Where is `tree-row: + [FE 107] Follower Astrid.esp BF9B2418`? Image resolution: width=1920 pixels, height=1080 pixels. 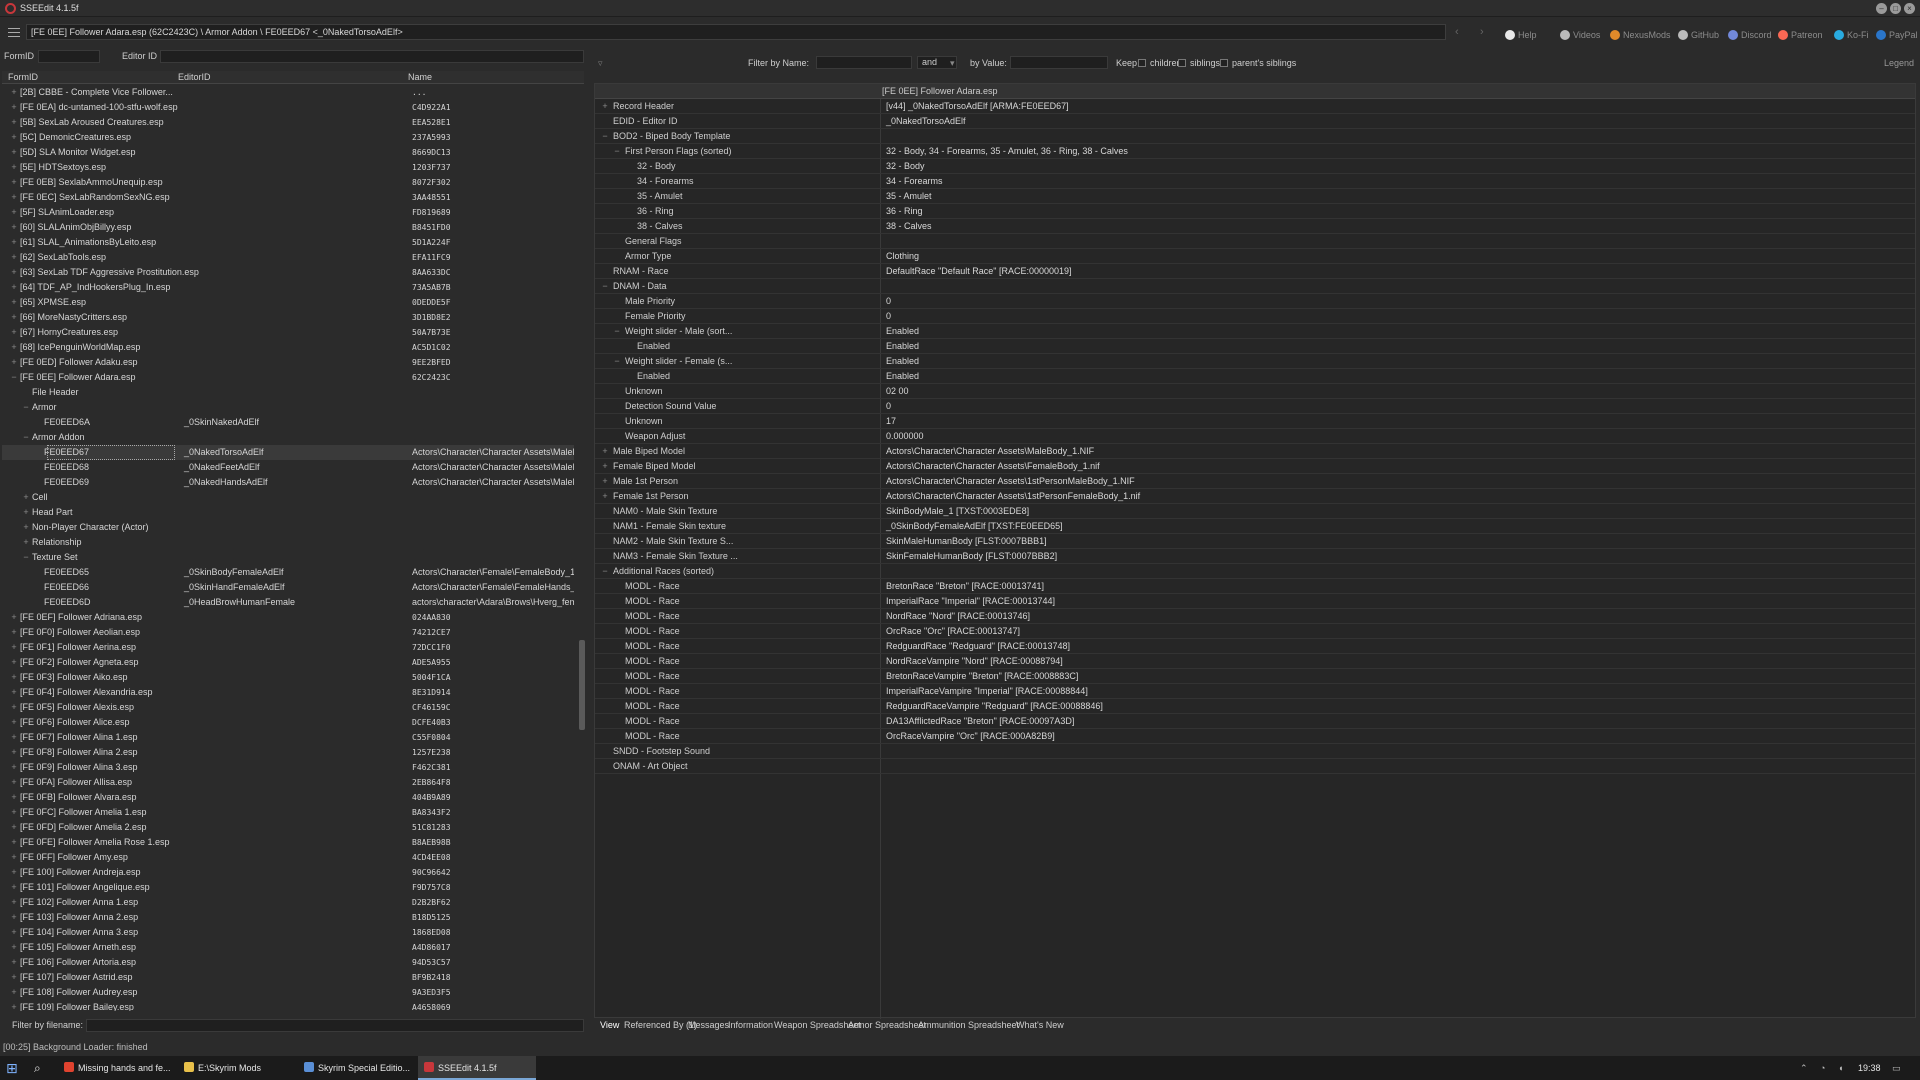
tree-row: + [FE 107] Follower Astrid.esp BF9B2418 is located at coordinates (288, 977).